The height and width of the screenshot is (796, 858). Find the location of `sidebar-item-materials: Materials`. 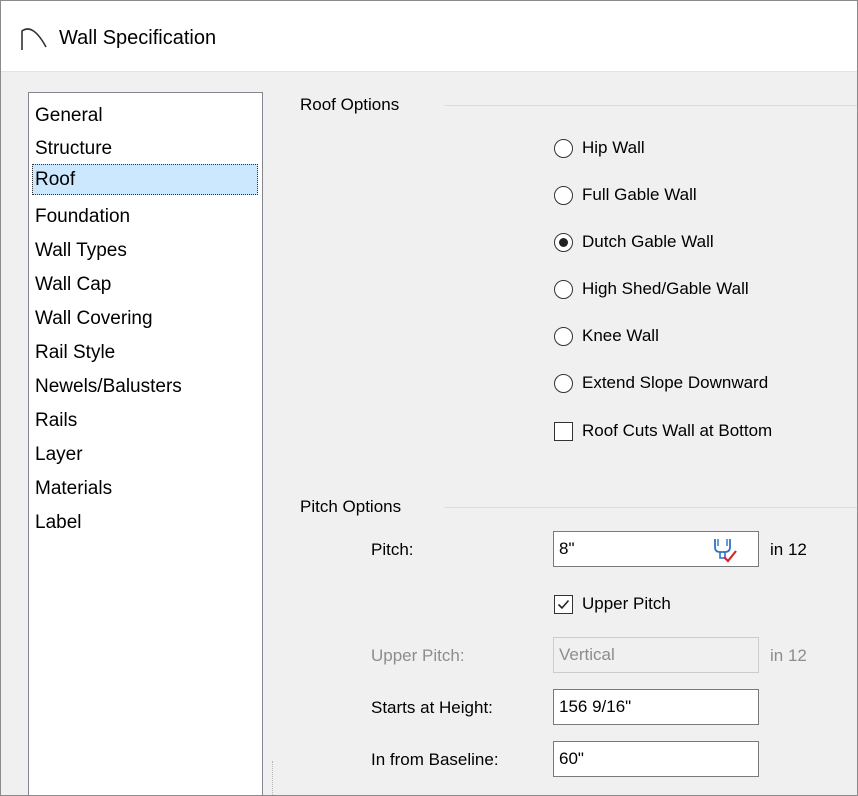

sidebar-item-materials: Materials is located at coordinates (147, 488).